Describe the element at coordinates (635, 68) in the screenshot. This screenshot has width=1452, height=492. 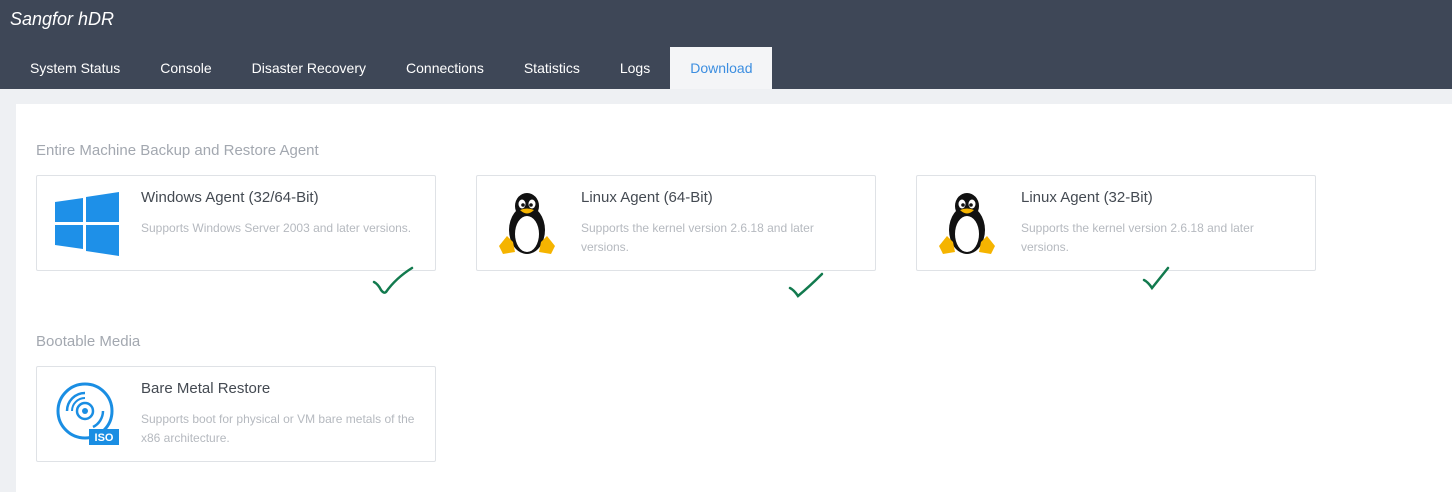
I see `tab-logs: Logs` at that location.